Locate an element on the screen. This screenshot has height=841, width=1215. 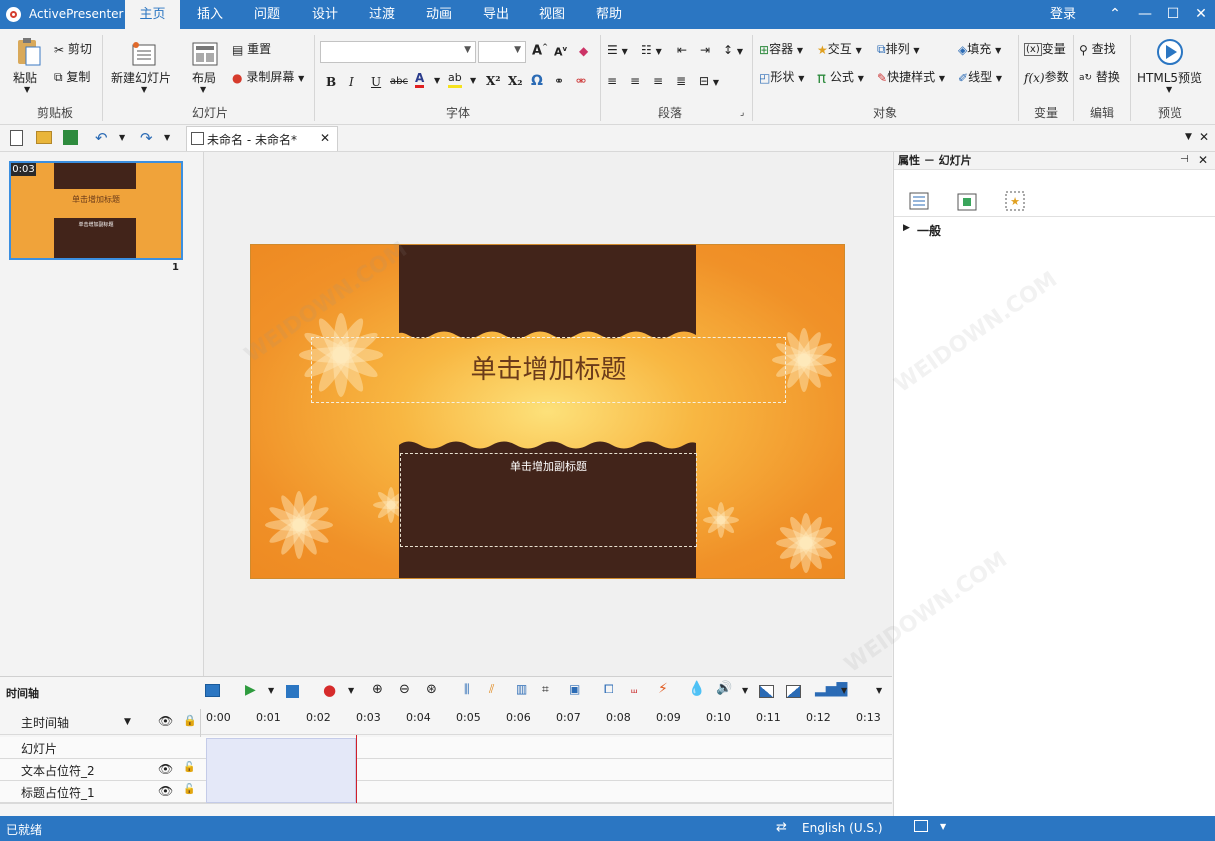
record-screen-button: ● 录制屏幕 ▼ is located at coordinates (268, 76).